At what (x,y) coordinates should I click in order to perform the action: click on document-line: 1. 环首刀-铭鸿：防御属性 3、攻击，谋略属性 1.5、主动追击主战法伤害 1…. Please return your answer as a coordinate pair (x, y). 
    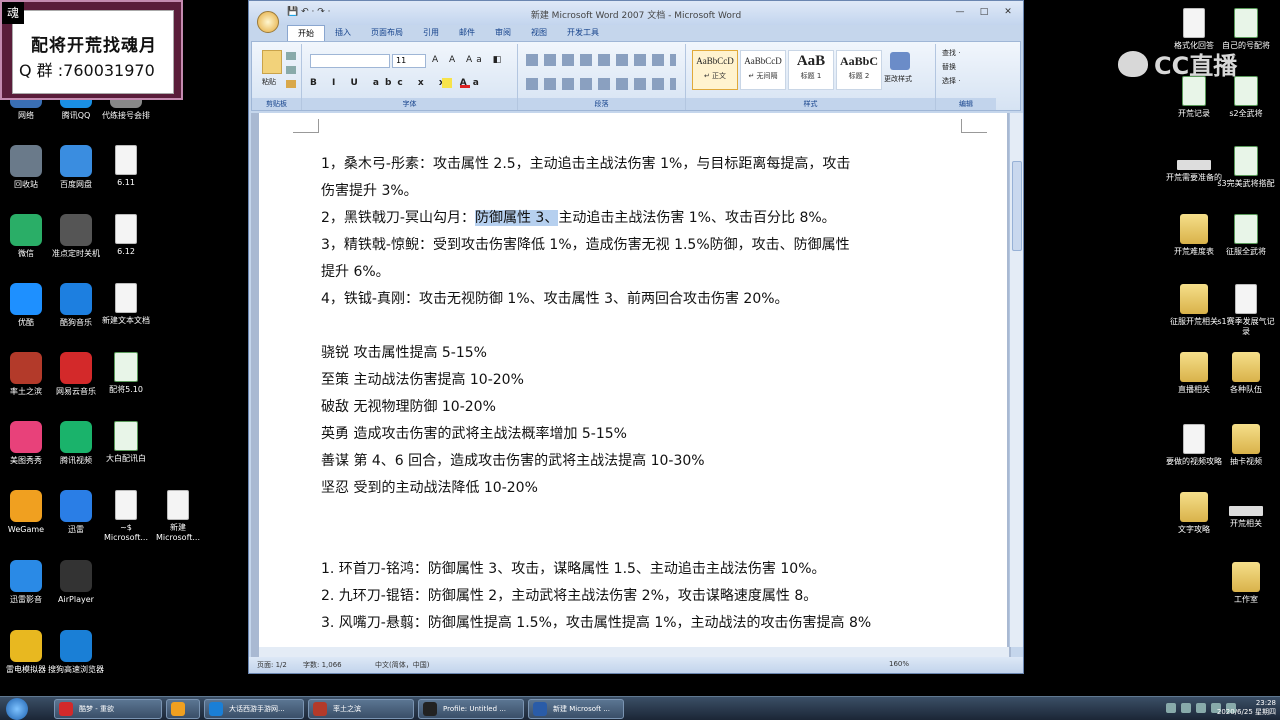
    Looking at the image, I should click on (631, 569).